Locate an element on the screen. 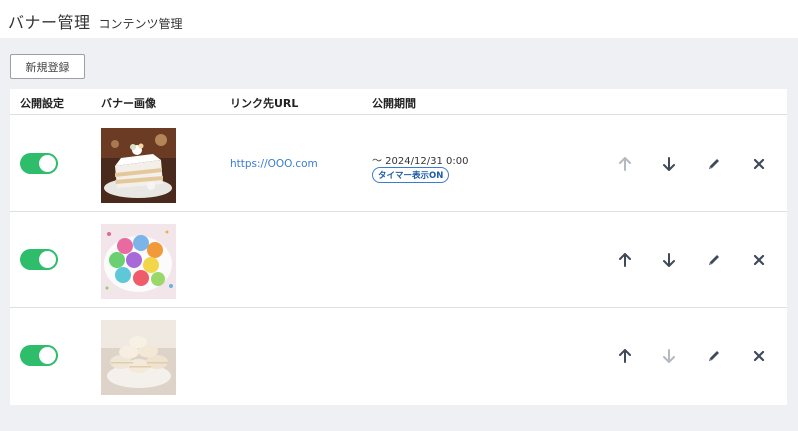 The height and width of the screenshot is (431, 798). table-header: 公開設定 バナー画像 リンク先URL 公開期間 is located at coordinates (398, 102).